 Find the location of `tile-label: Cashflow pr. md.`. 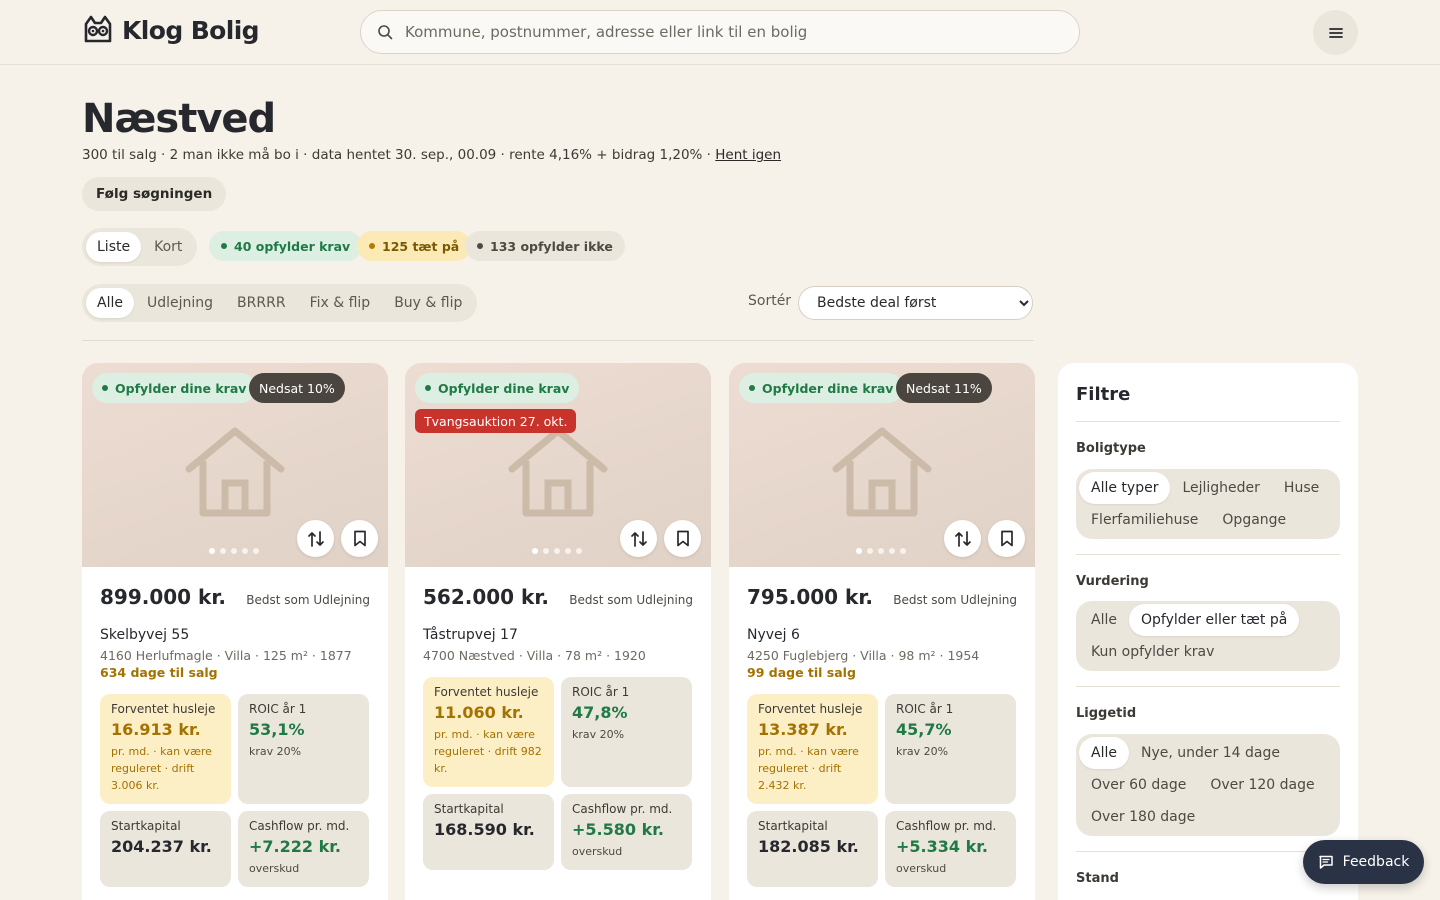

tile-label: Cashflow pr. md. is located at coordinates (299, 826).